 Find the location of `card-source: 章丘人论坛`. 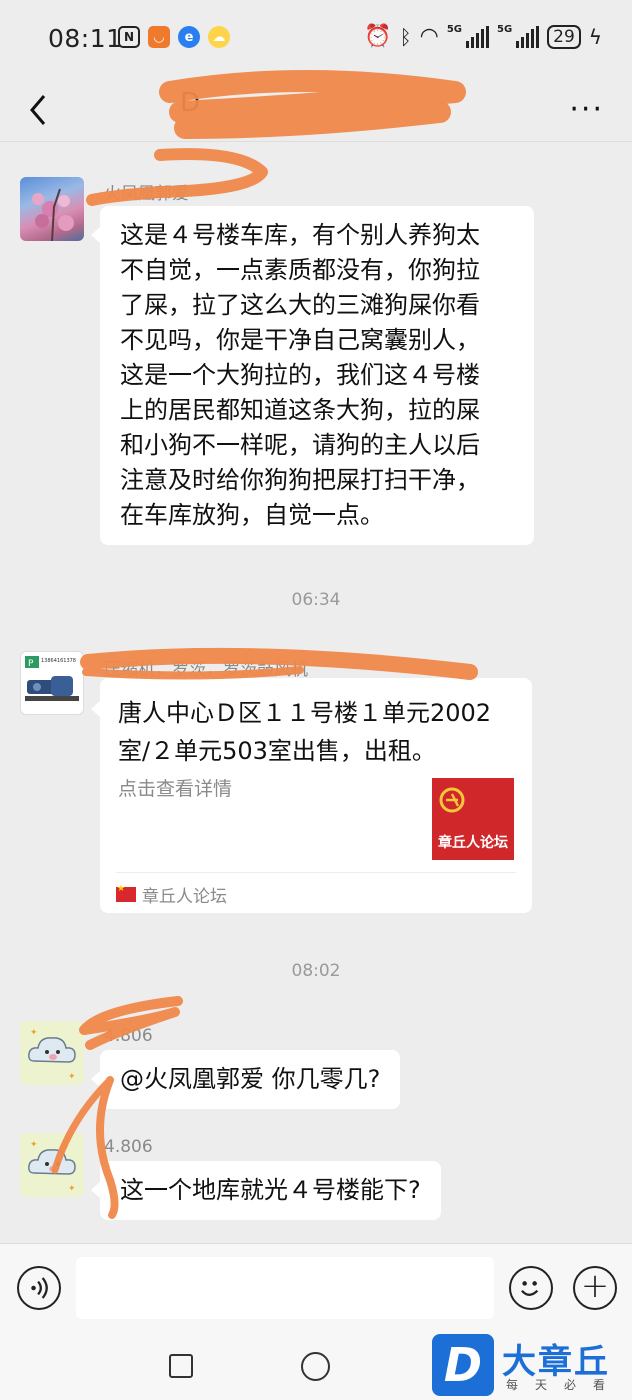

card-source: 章丘人论坛 is located at coordinates (171, 894).